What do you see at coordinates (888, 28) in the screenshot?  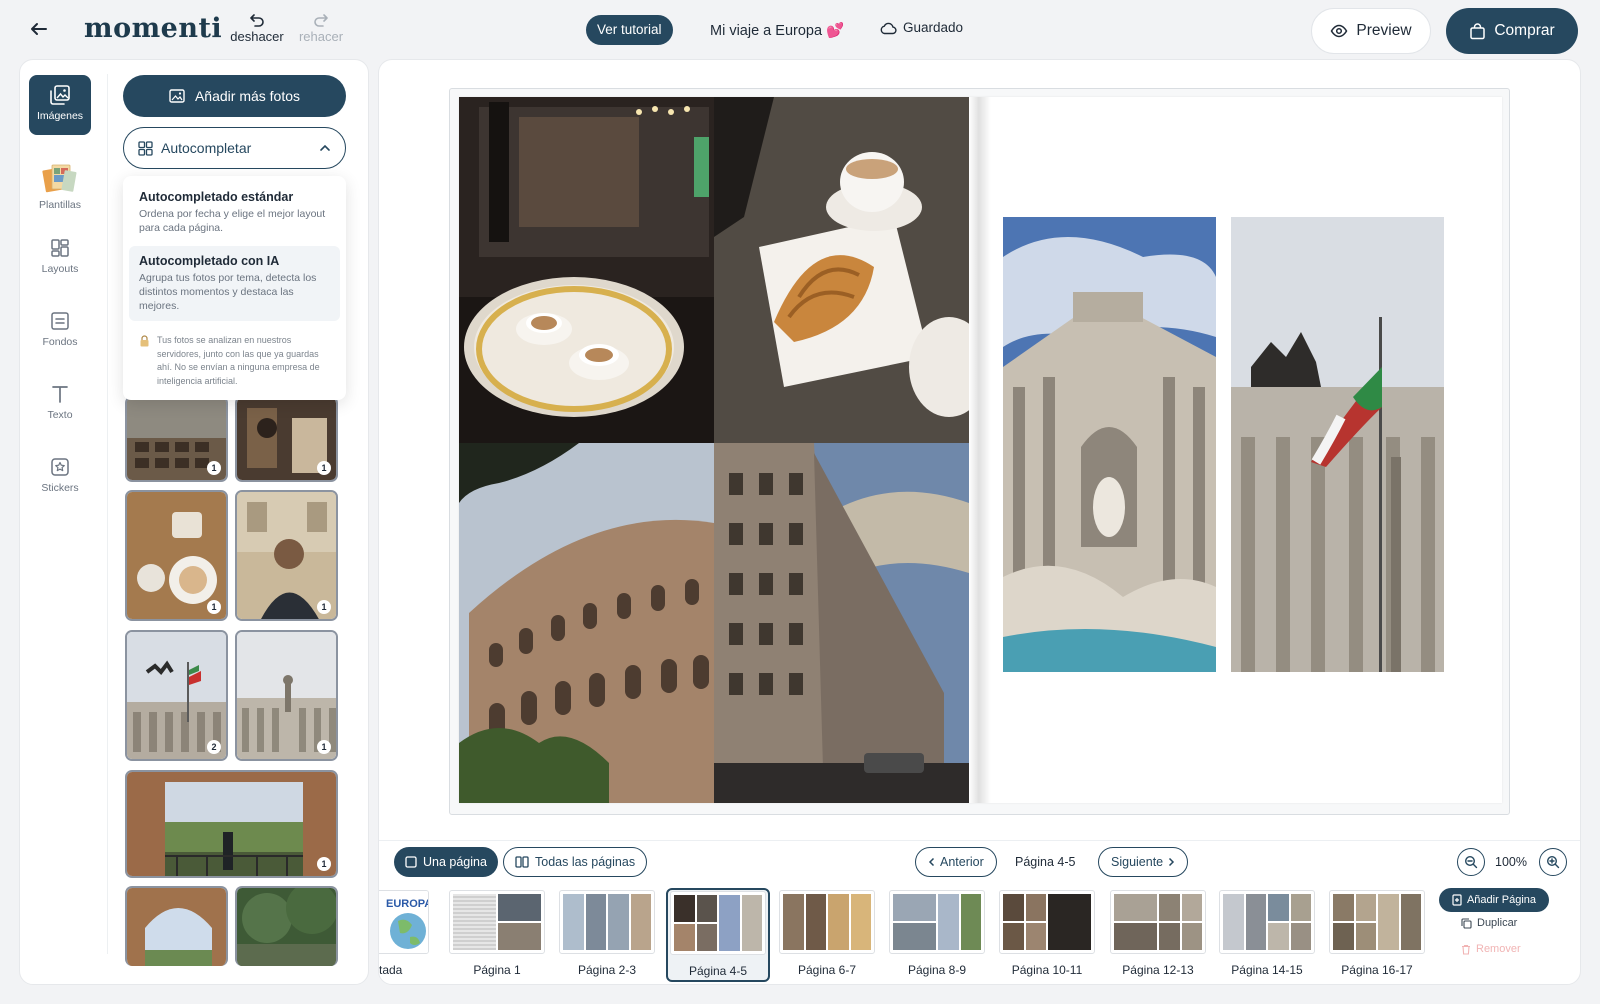 I see `cloud-icon` at bounding box center [888, 28].